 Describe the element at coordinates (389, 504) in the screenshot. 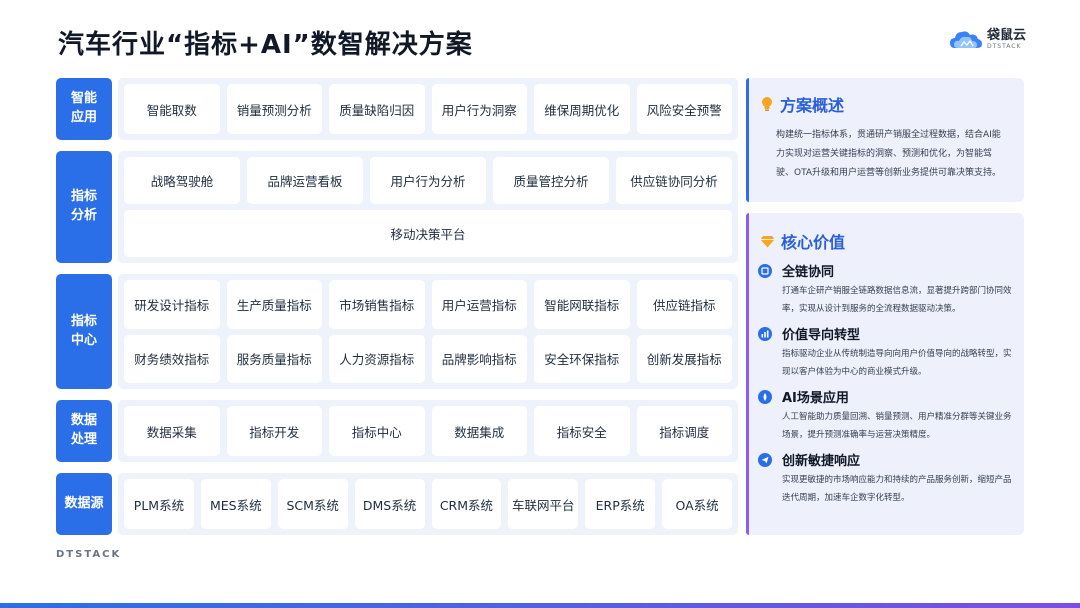

I see `cell-dms: DMS系统` at that location.